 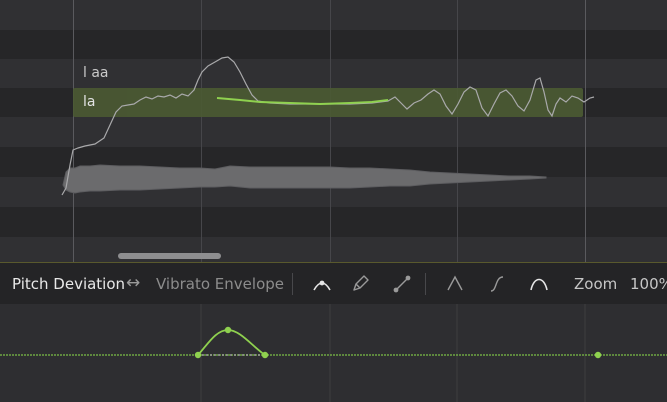 I want to click on s-curve-icon, so click(x=497, y=284).